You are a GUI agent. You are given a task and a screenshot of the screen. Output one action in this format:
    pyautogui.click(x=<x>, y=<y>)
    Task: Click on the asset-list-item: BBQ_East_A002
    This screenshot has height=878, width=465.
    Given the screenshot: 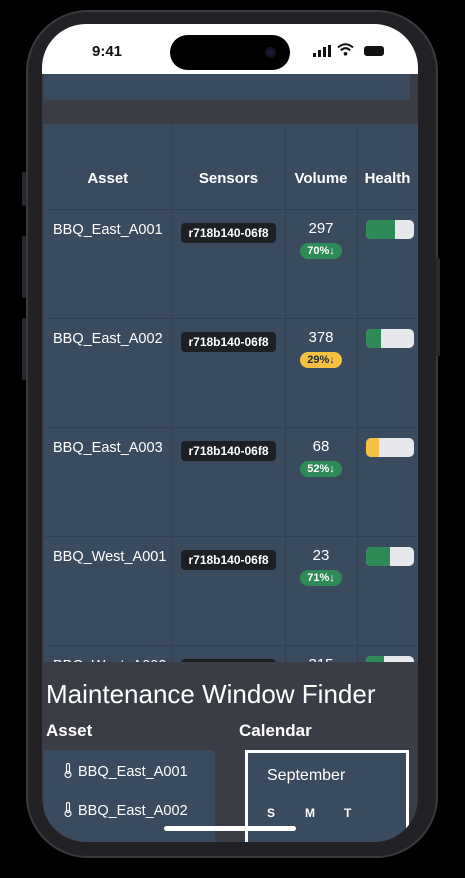 What is the action you would take?
    pyautogui.click(x=126, y=810)
    